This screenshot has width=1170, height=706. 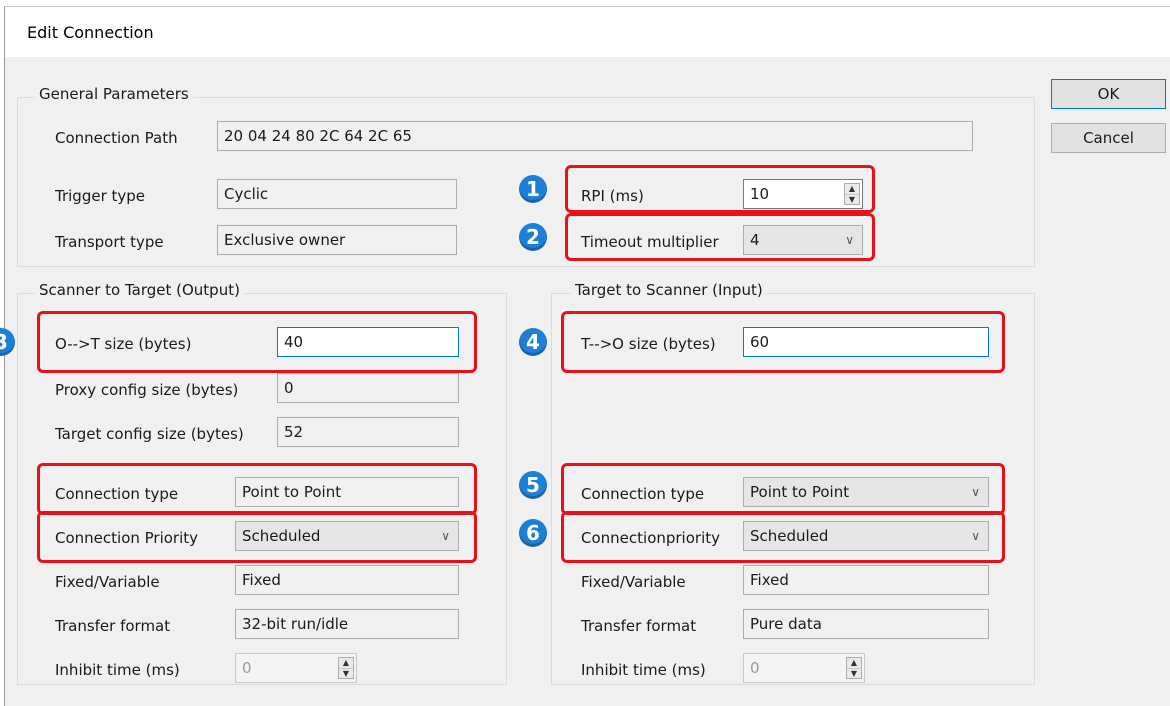 What do you see at coordinates (114, 94) in the screenshot?
I see `general-parameters-title: General Parameters` at bounding box center [114, 94].